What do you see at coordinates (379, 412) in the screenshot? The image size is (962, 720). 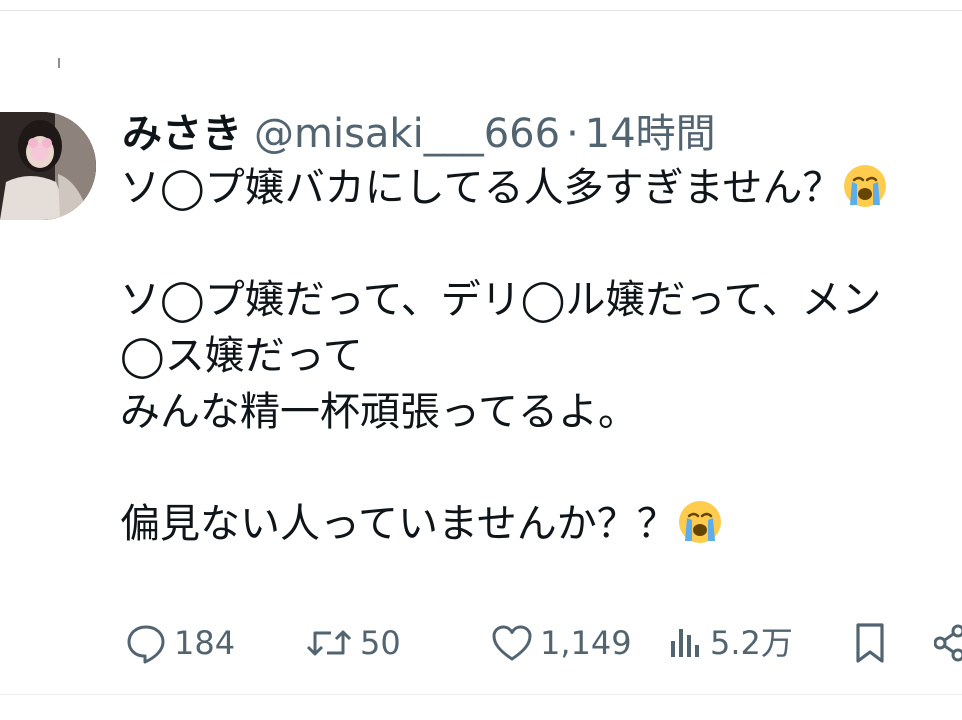 I see `tweet-line-text: みんな精一杯頑張ってるよ。` at bounding box center [379, 412].